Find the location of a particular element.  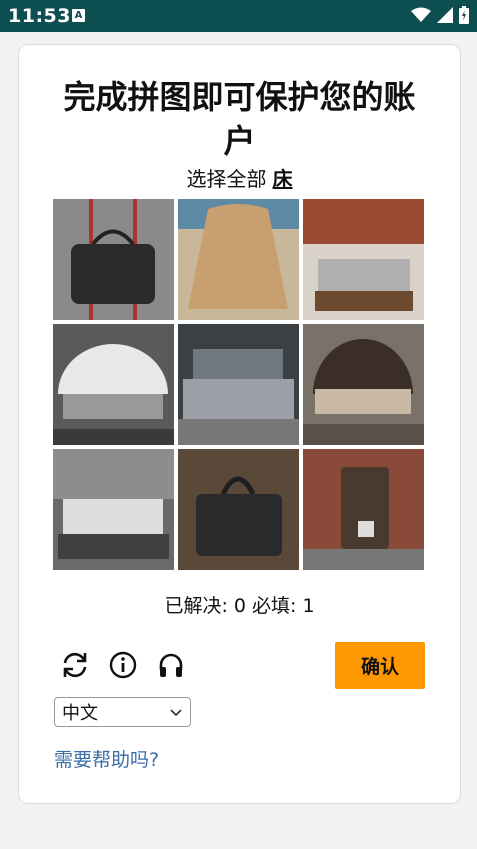

audio-button is located at coordinates (171, 665).